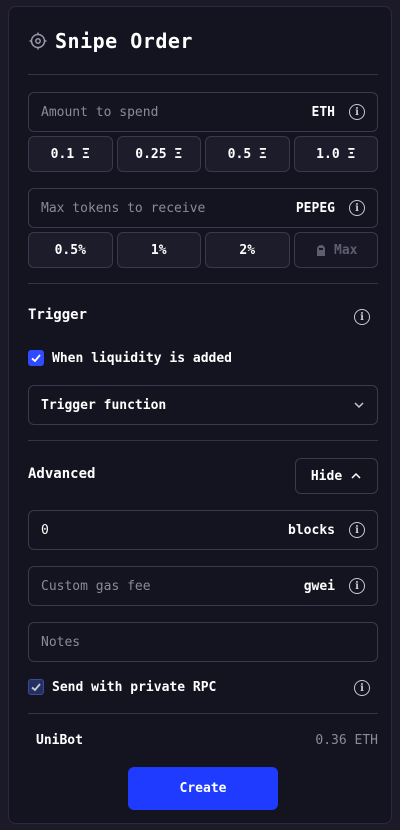 This screenshot has height=830, width=400. I want to click on amount-preset-button: 1.0 Ξ, so click(335, 154).